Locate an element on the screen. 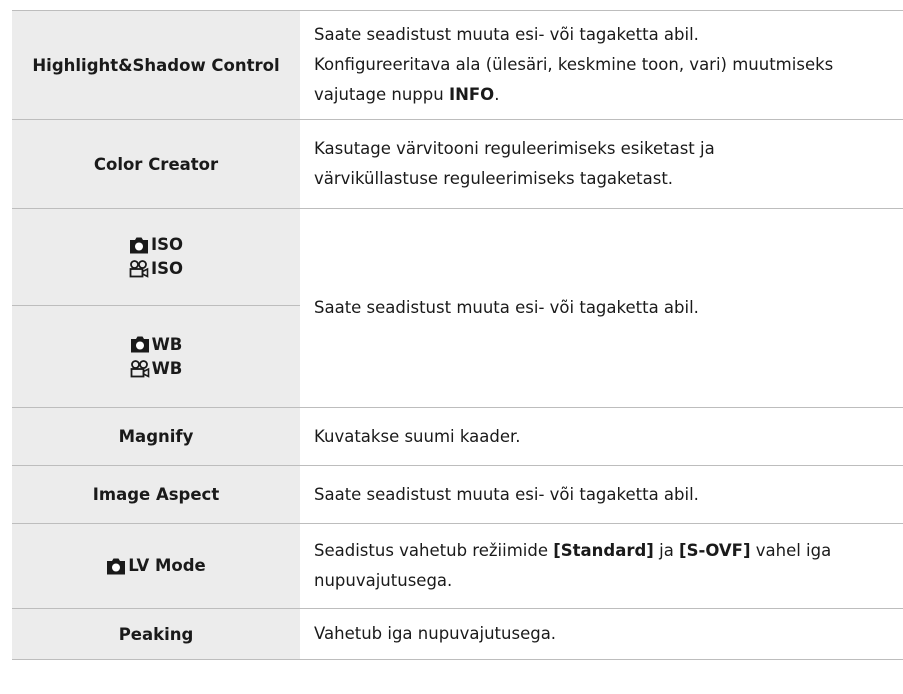 This screenshot has width=903, height=694. desc-text: ja is located at coordinates (666, 550).